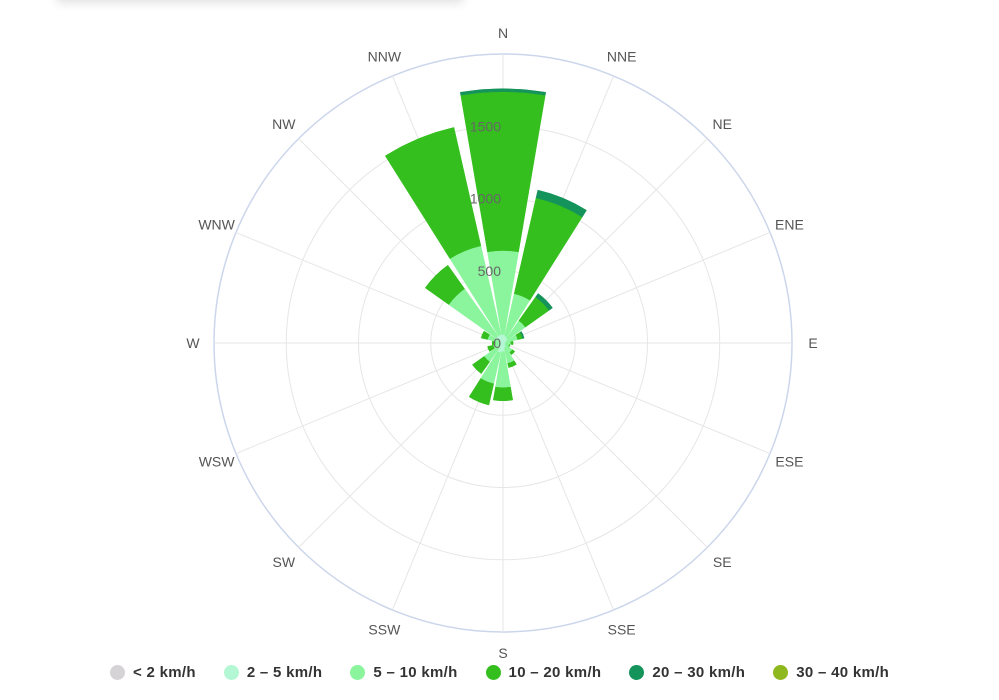 The width and height of the screenshot is (999, 700). What do you see at coordinates (164, 672) in the screenshot?
I see `legend-label: < 2 km/h` at bounding box center [164, 672].